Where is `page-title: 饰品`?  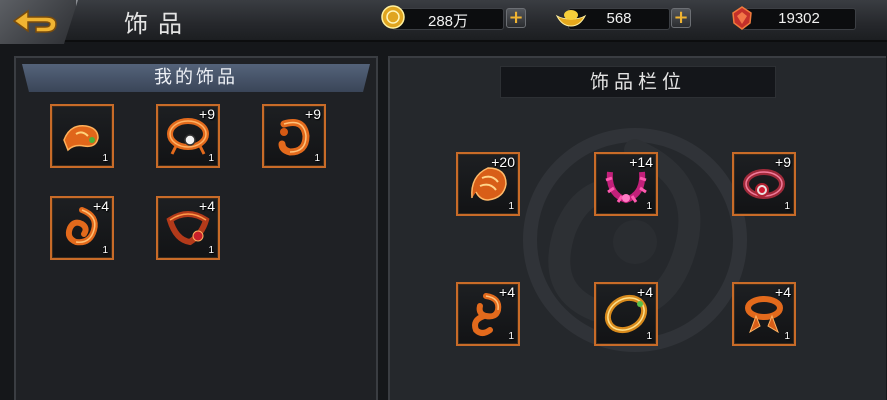
page-title: 饰品 is located at coordinates (158, 24).